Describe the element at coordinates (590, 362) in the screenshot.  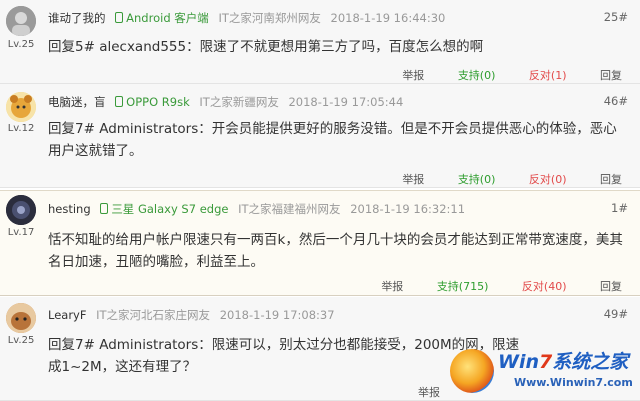
I see `watermark-title-cn: 系统之家` at that location.